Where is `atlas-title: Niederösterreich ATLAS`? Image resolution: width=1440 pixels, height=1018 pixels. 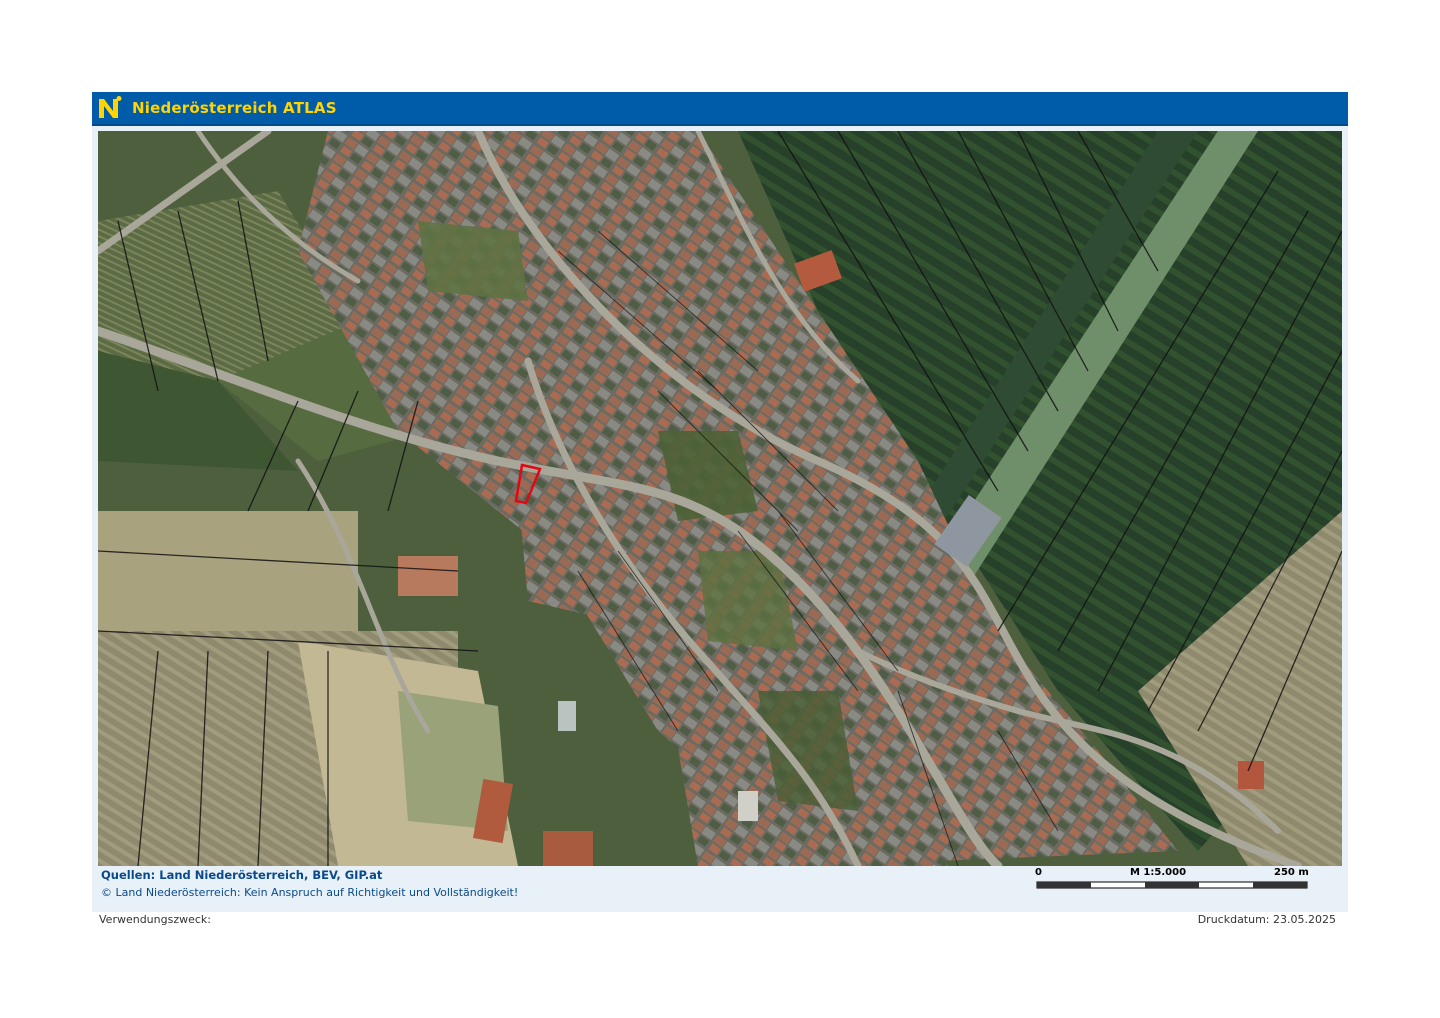
atlas-title: Niederösterreich ATLAS is located at coordinates (234, 108).